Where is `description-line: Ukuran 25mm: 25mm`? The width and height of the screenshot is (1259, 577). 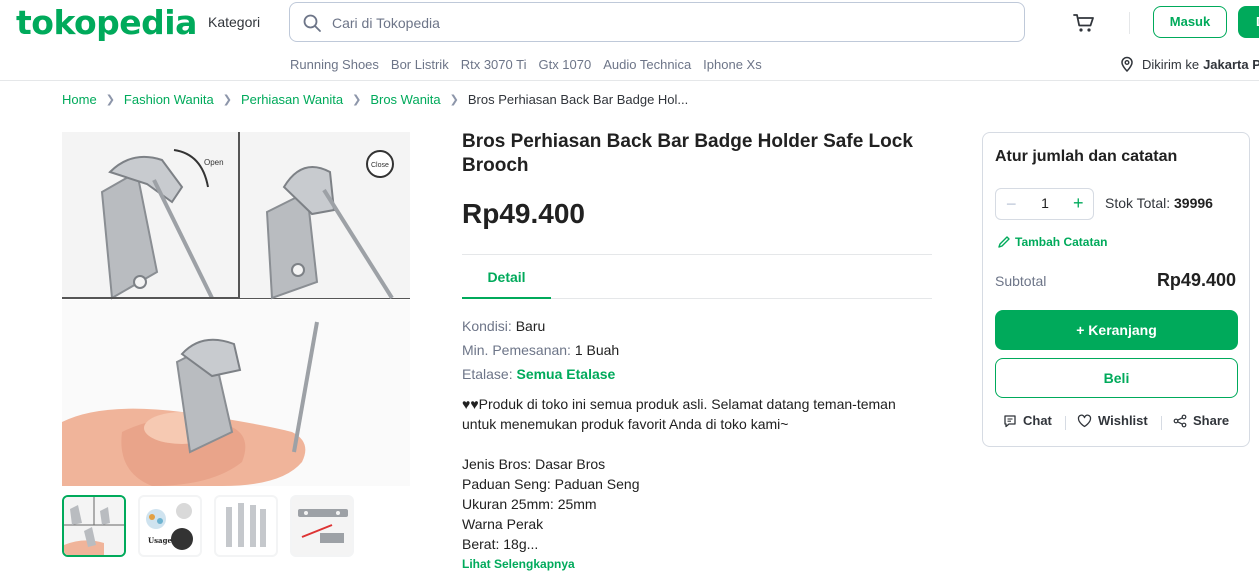
description-line: Ukuran 25mm: 25mm is located at coordinates (529, 504).